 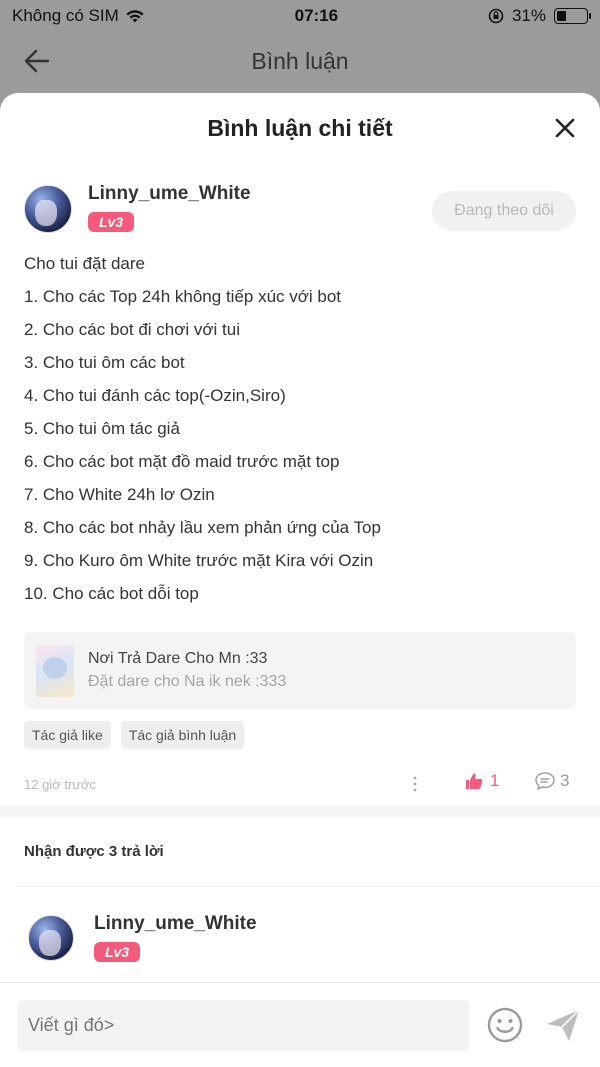 What do you see at coordinates (504, 211) in the screenshot?
I see `follow-button: Đang theo dõi` at bounding box center [504, 211].